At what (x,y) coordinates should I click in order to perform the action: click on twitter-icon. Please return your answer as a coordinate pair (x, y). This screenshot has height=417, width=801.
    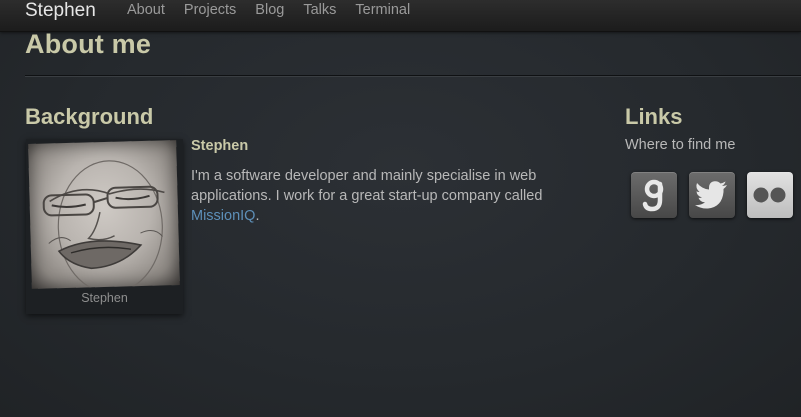
    Looking at the image, I should click on (711, 195).